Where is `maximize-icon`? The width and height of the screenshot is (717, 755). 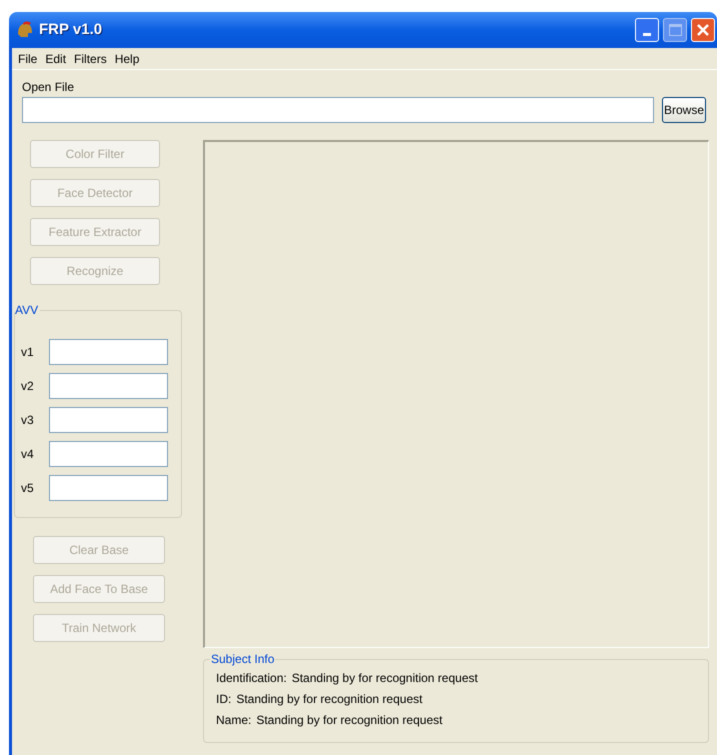
maximize-icon is located at coordinates (675, 30).